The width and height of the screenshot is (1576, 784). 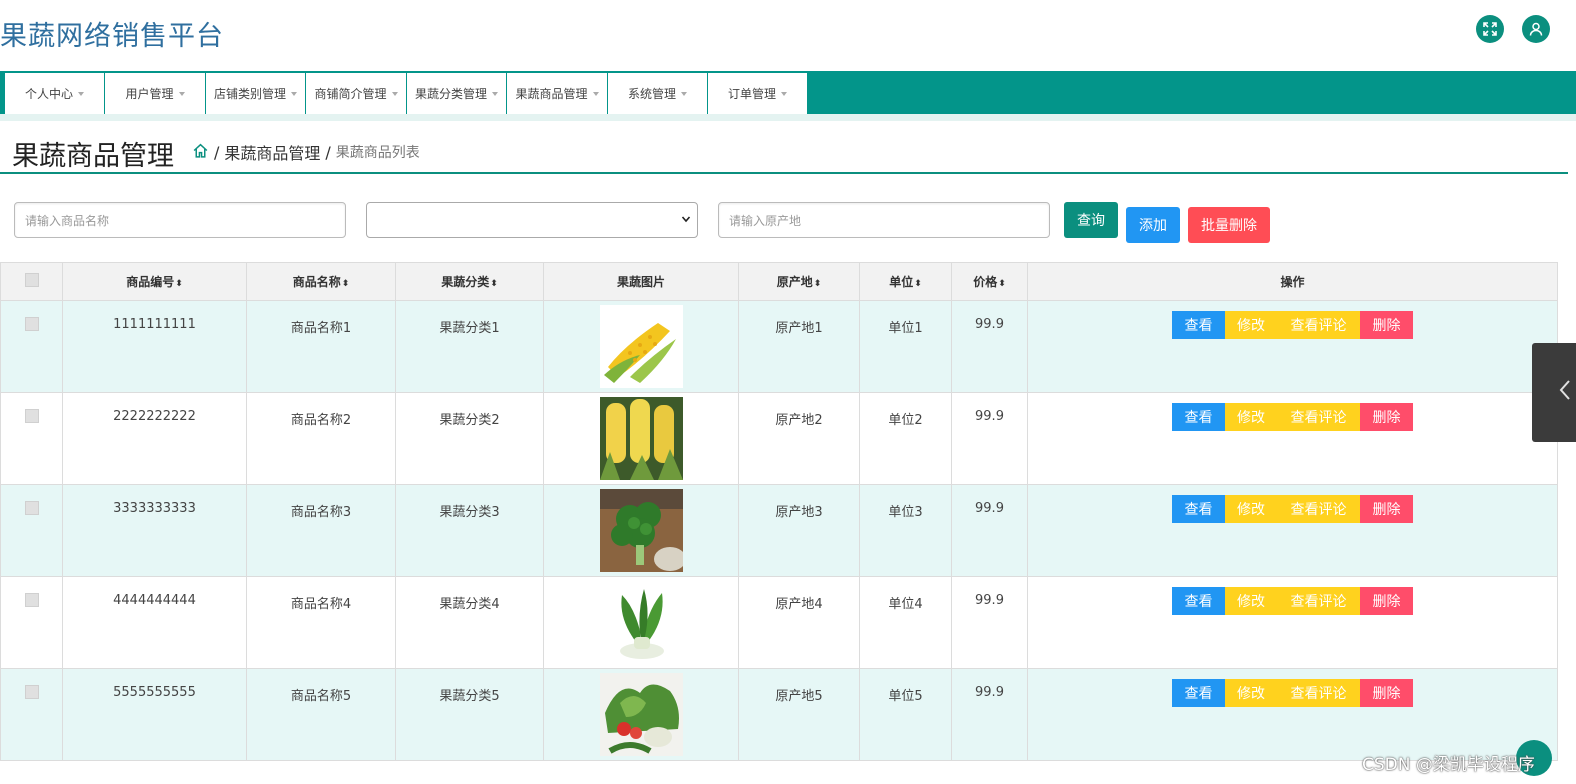 What do you see at coordinates (350, 94) in the screenshot?
I see `nav-item-label: 商铺简介管理` at bounding box center [350, 94].